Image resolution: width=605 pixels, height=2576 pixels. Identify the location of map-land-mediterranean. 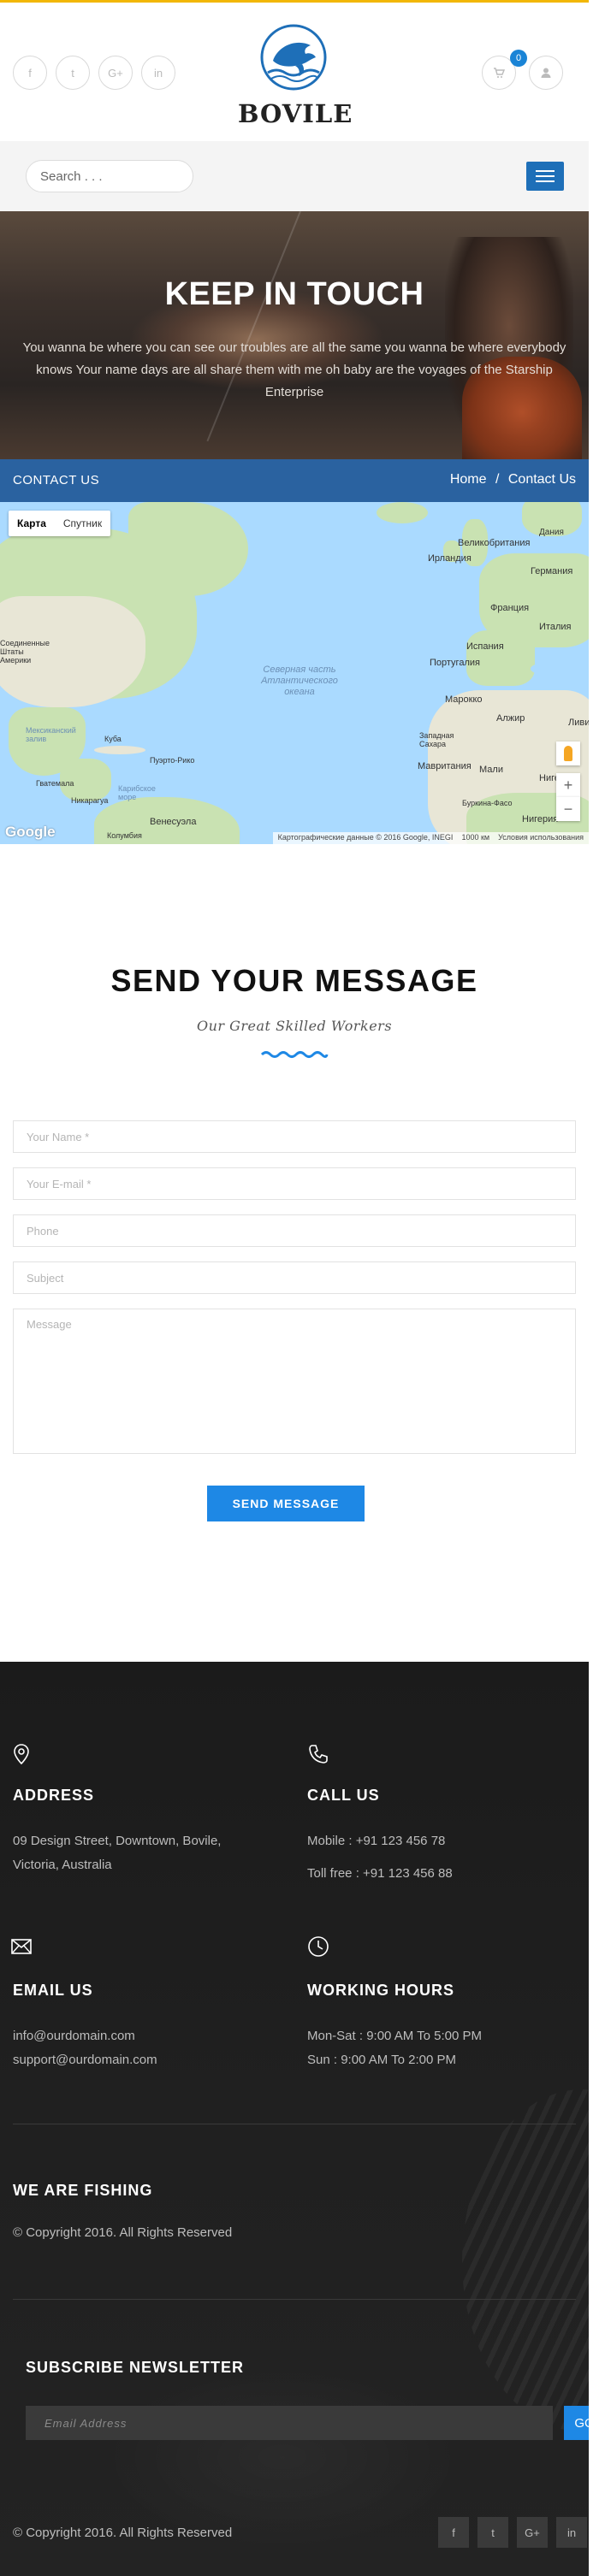
(560, 668).